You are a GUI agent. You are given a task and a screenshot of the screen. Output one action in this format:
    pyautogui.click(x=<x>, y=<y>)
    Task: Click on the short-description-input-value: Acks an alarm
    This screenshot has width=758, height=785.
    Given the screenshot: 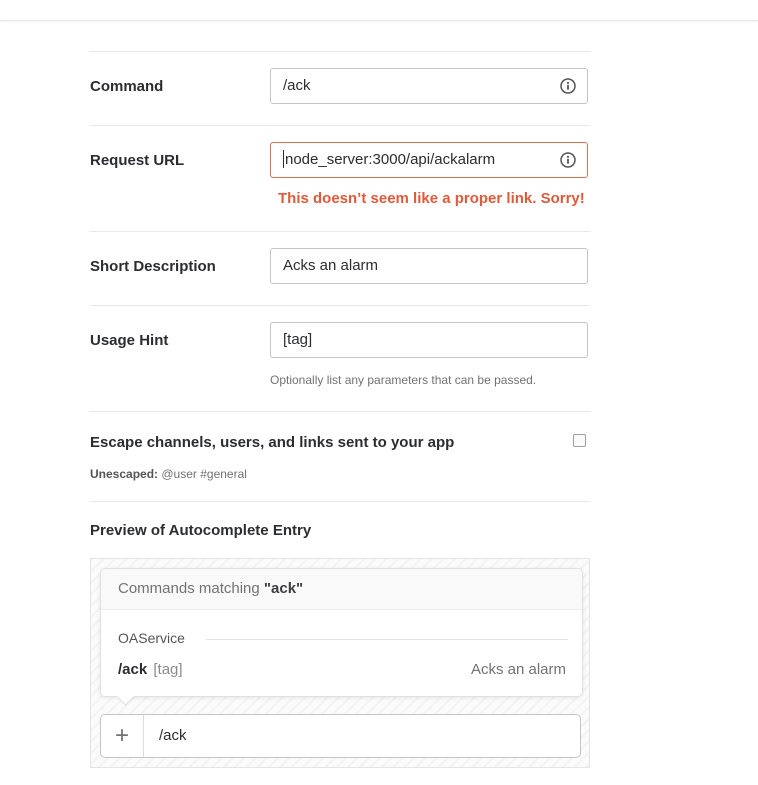 What is the action you would take?
    pyautogui.click(x=331, y=265)
    